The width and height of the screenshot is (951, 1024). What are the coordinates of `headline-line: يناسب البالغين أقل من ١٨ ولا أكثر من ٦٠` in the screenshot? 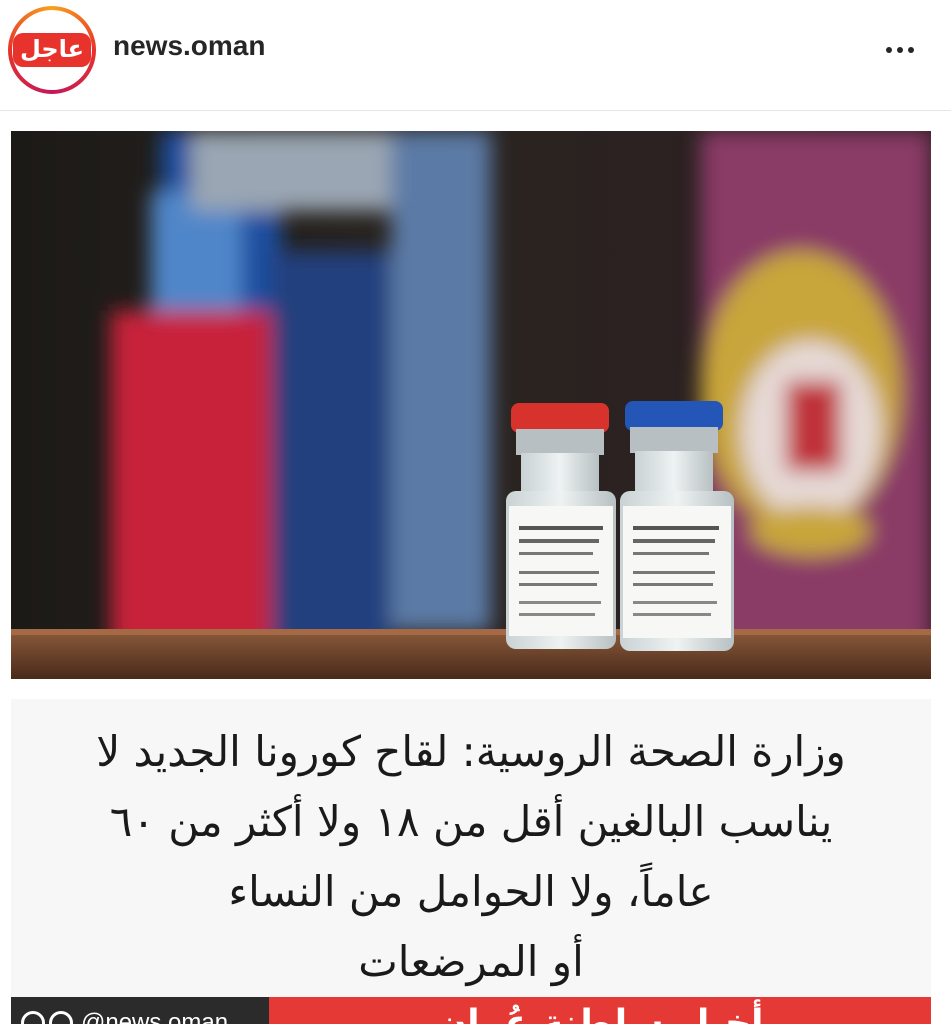 It's located at (471, 821).